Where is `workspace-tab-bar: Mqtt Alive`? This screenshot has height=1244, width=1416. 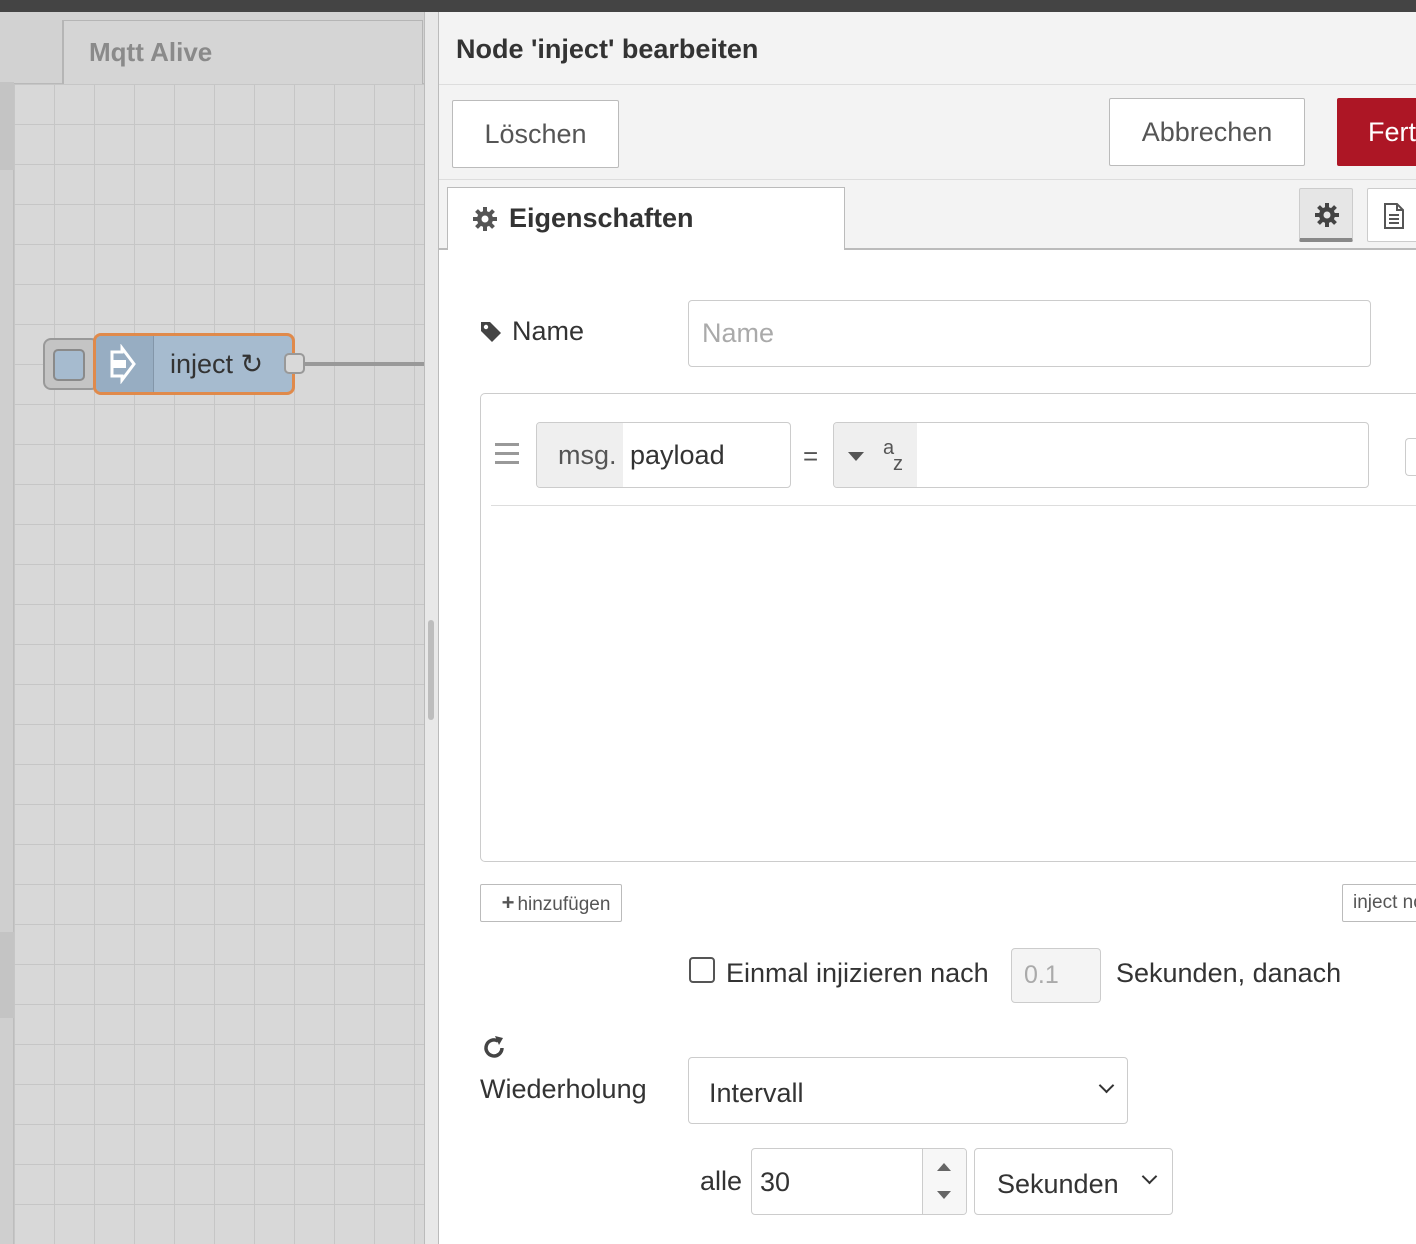 workspace-tab-bar: Mqtt Alive is located at coordinates (212, 48).